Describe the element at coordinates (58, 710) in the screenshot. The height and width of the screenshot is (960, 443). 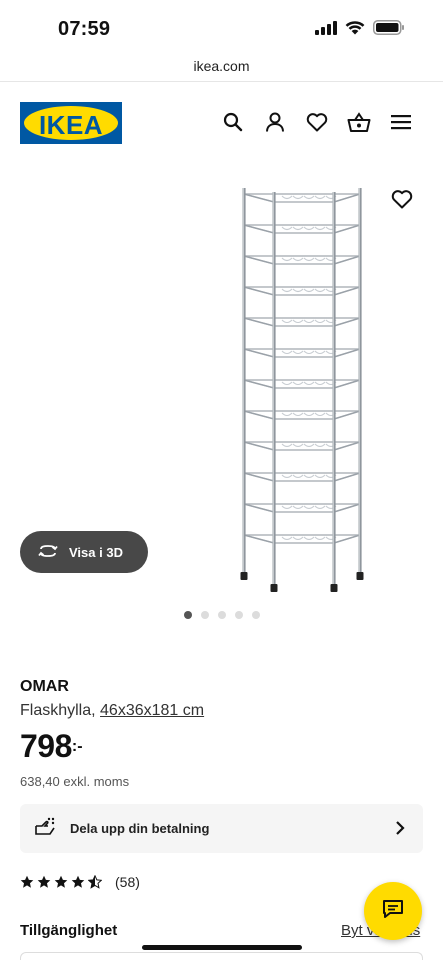
I see `product-type: Flaskhylla,` at that location.